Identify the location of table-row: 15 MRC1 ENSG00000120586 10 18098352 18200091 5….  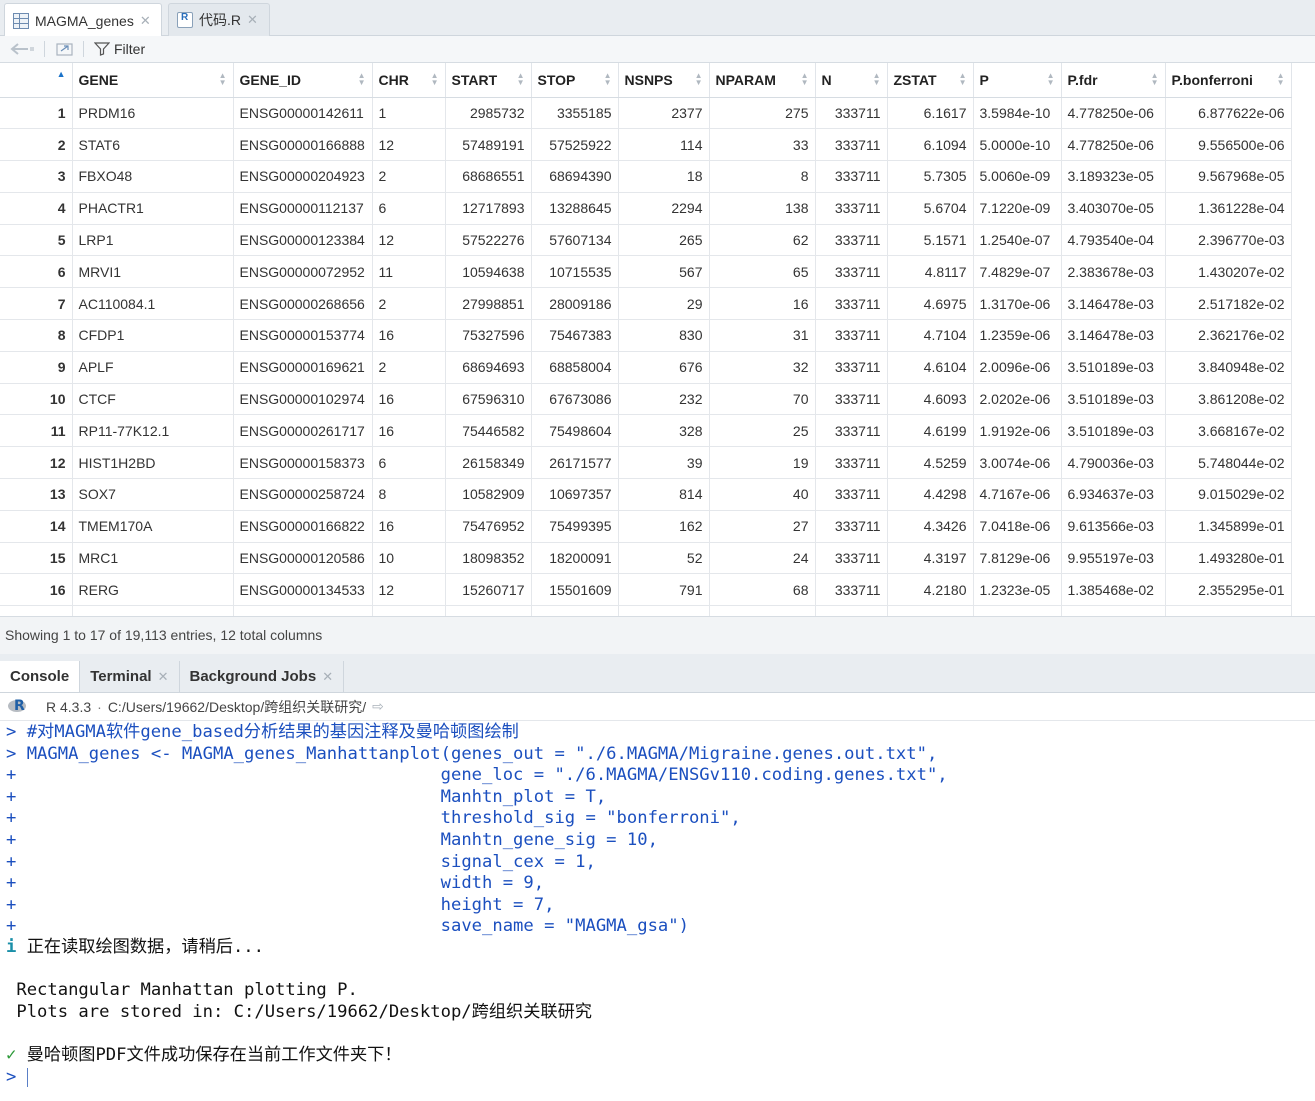
(646, 558).